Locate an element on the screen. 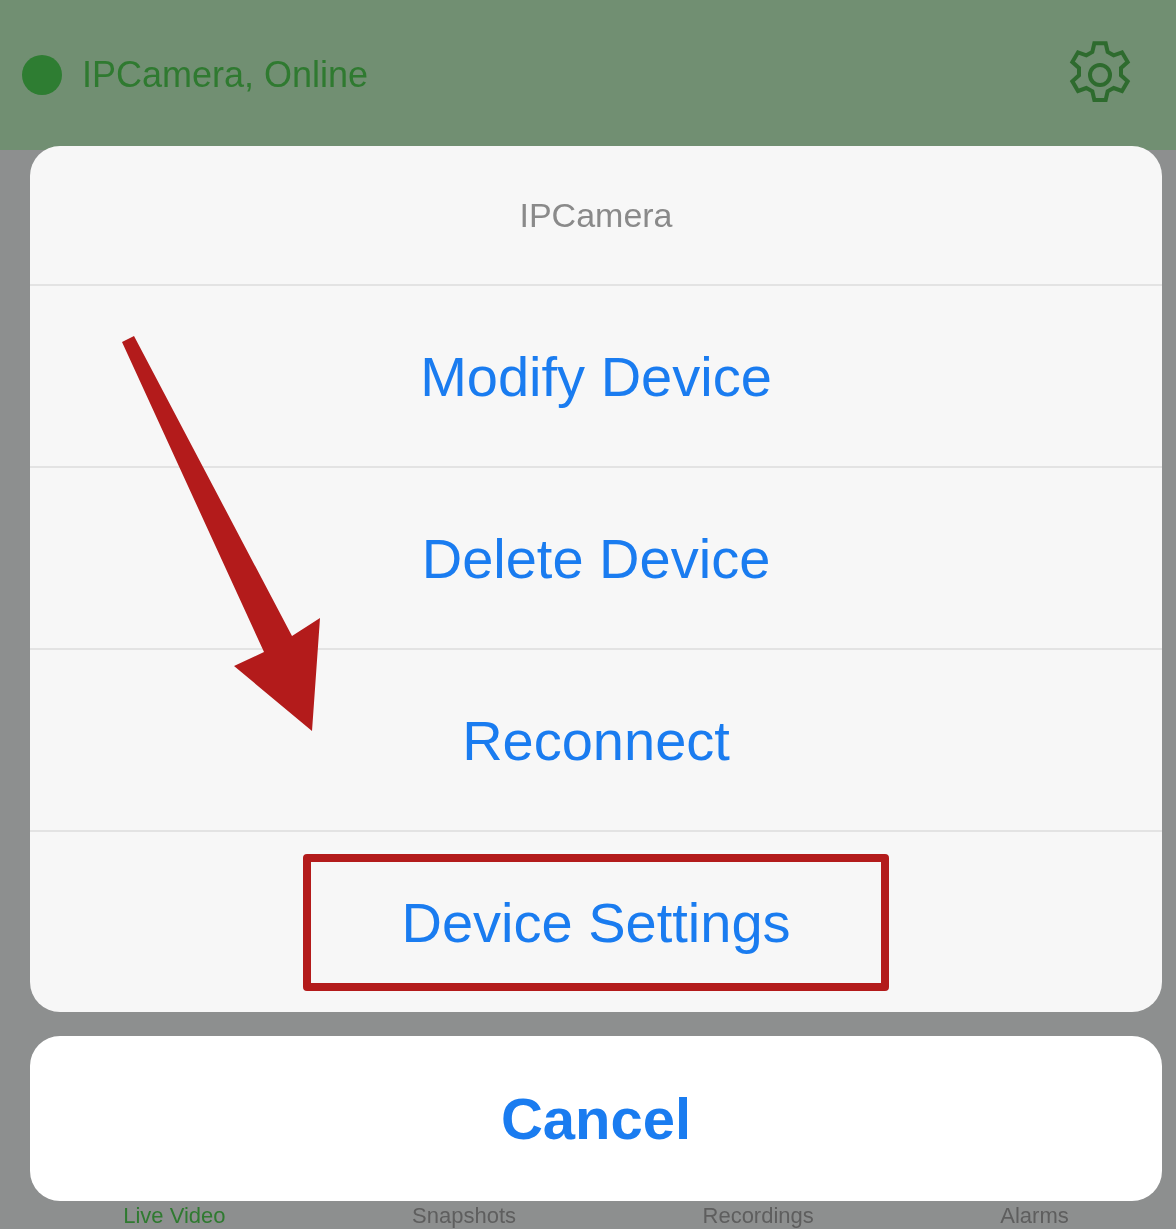 The height and width of the screenshot is (1229, 1176). menu-action: Modify Device is located at coordinates (596, 376).